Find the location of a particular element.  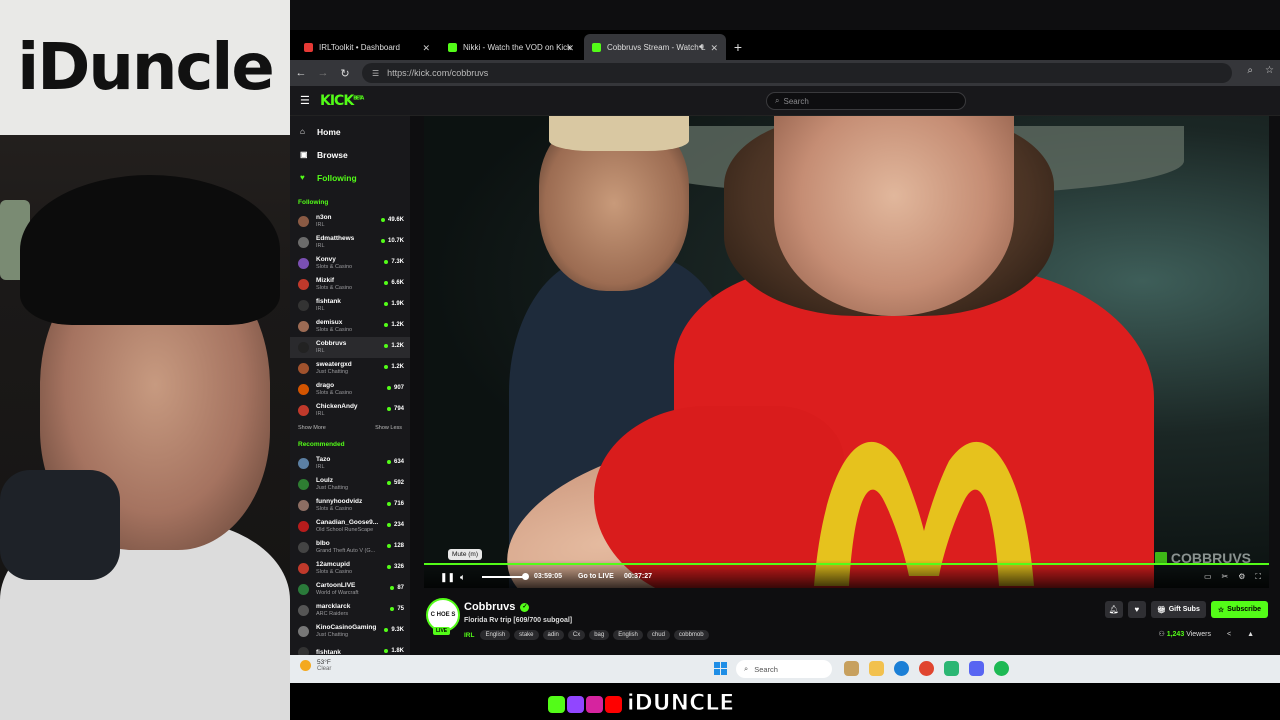

kick-logo: KICKBETA is located at coordinates (342, 101).